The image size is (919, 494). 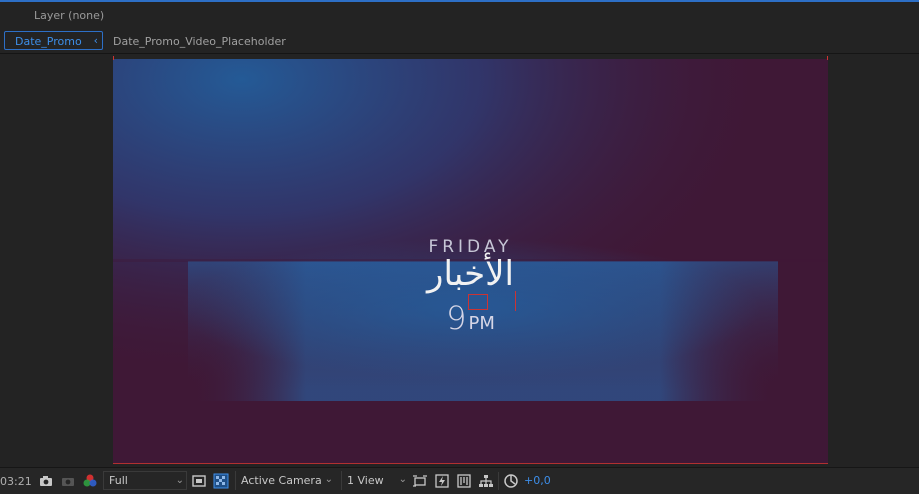 What do you see at coordinates (442, 481) in the screenshot?
I see `fast-preview-icon` at bounding box center [442, 481].